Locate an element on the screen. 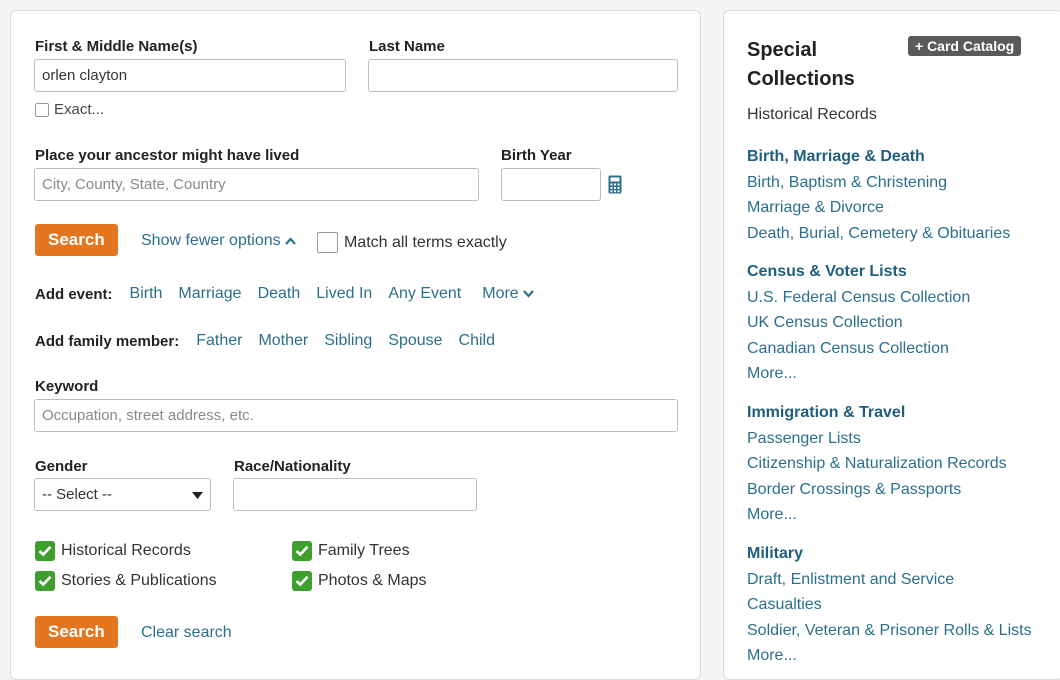  event-more-label: More is located at coordinates (500, 293).